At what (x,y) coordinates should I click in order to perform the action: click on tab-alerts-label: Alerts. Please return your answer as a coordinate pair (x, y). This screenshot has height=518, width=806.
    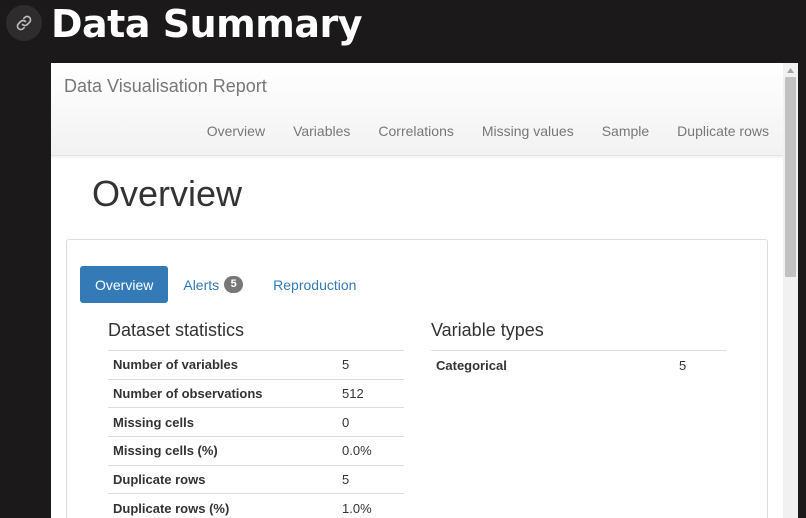
    Looking at the image, I should click on (201, 284).